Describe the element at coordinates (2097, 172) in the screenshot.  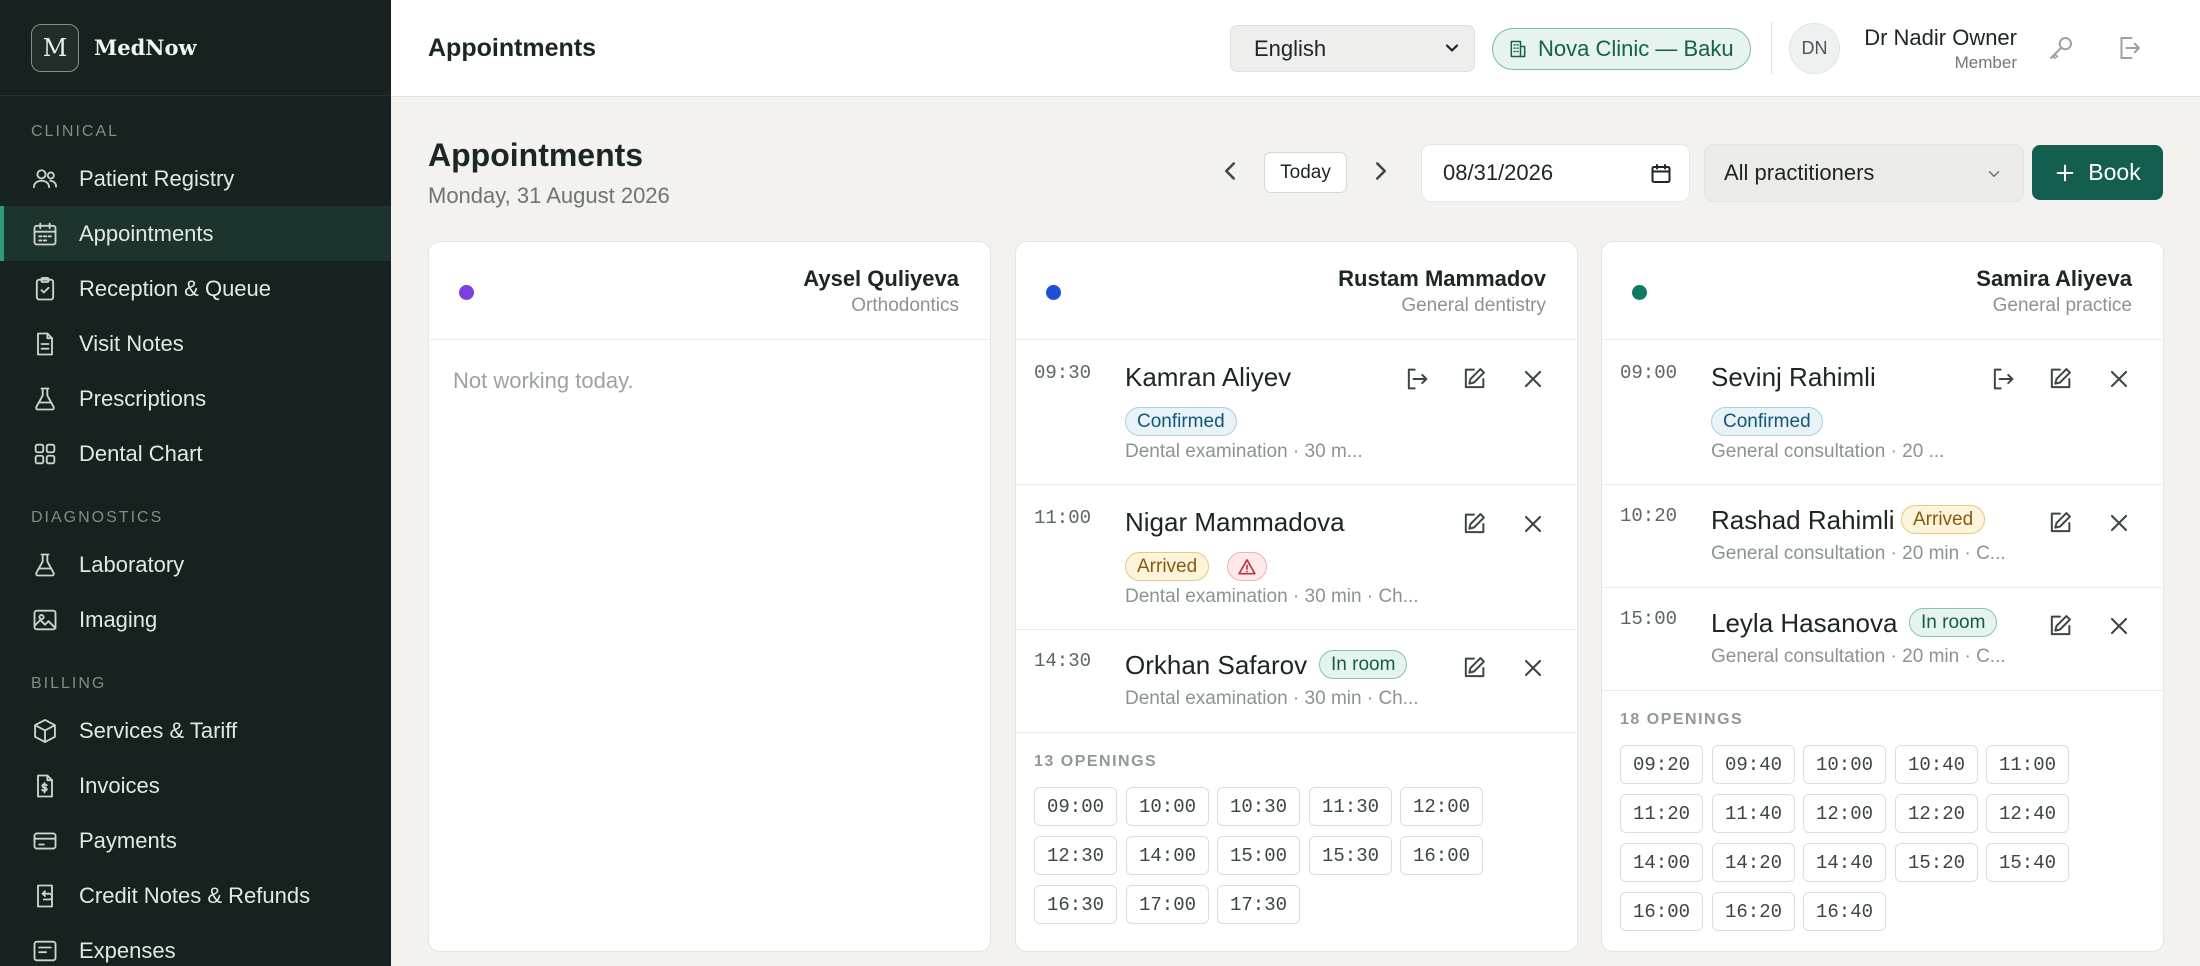
I see `book-button: Book` at that location.